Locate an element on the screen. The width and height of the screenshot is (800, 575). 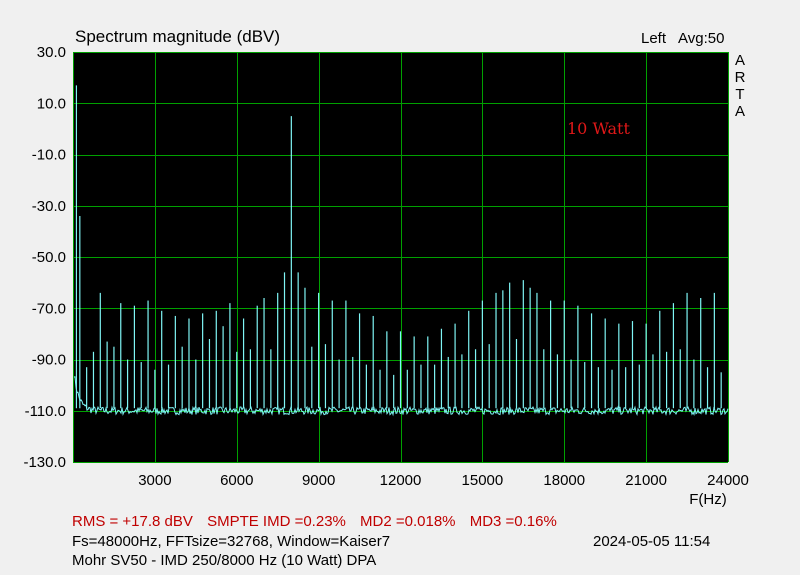
smpte-imd-value: SMPTE IMD =0.23% is located at coordinates (276, 521).